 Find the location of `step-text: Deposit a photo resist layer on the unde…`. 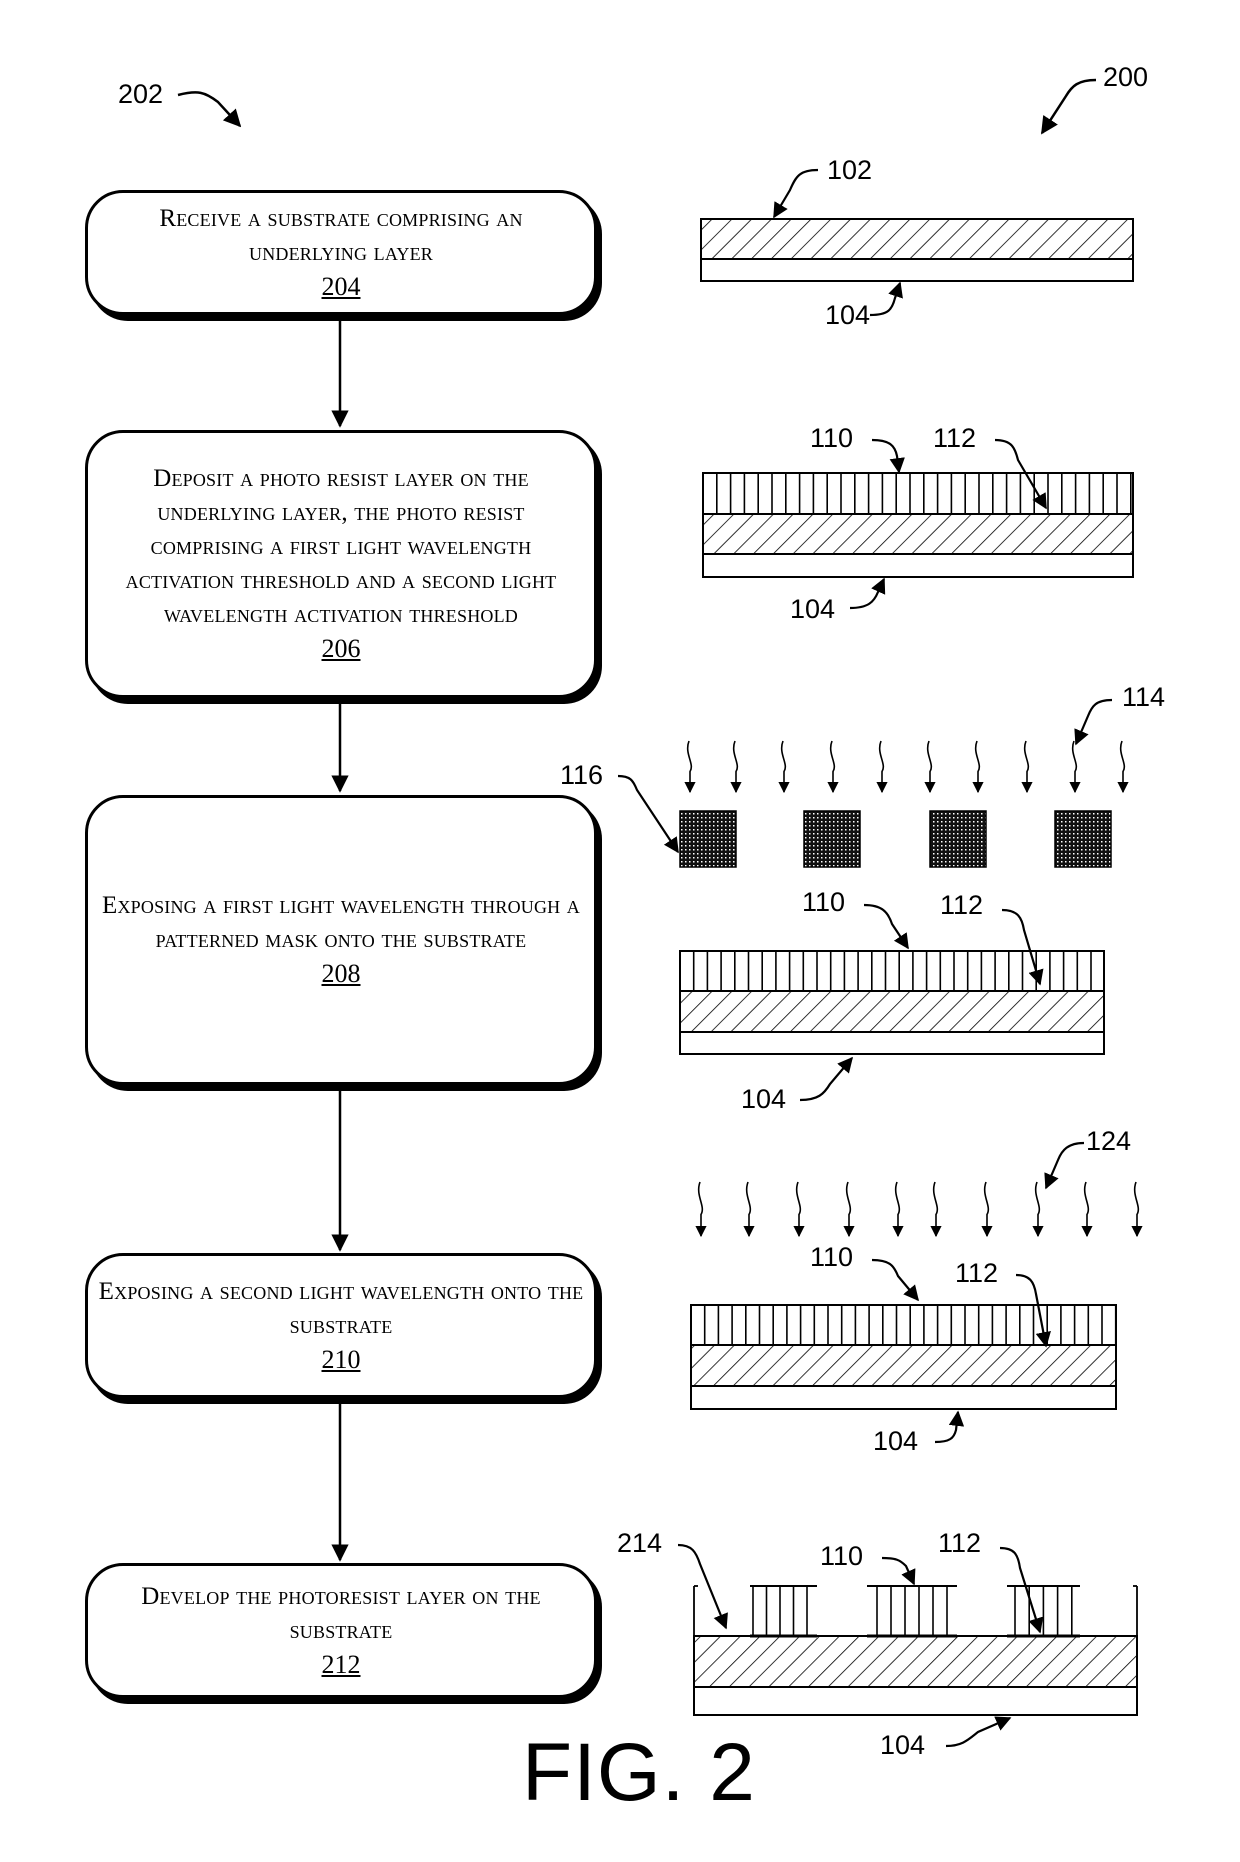

step-text: Deposit a photo resist layer on the unde… is located at coordinates (341, 546).